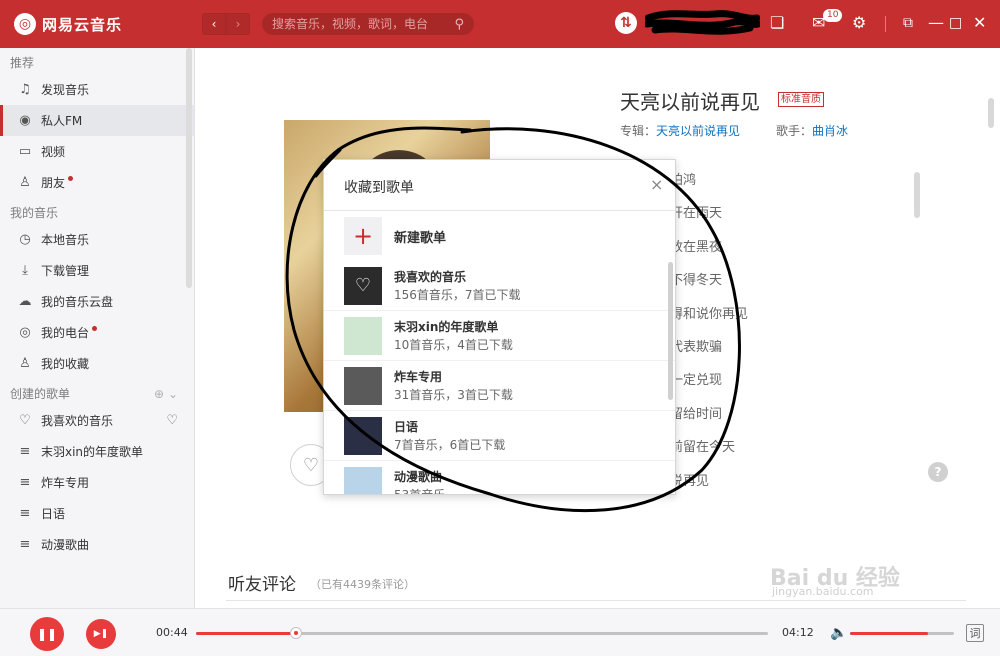 The image size is (1000, 656). Describe the element at coordinates (97, 89) in the screenshot. I see `sidebar-item: ♫ 发现音乐` at that location.